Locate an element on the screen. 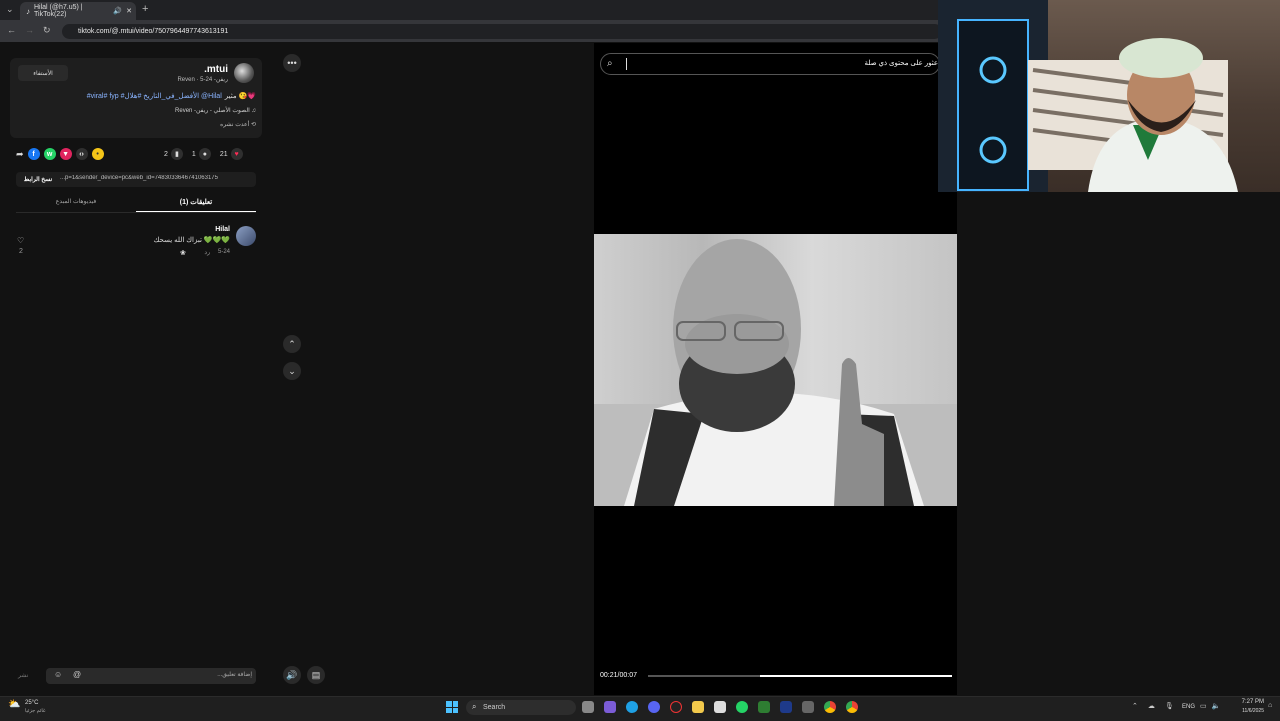 The height and width of the screenshot is (721, 1280). tab-creator-videos: فيديوهات المبدع is located at coordinates (76, 201).